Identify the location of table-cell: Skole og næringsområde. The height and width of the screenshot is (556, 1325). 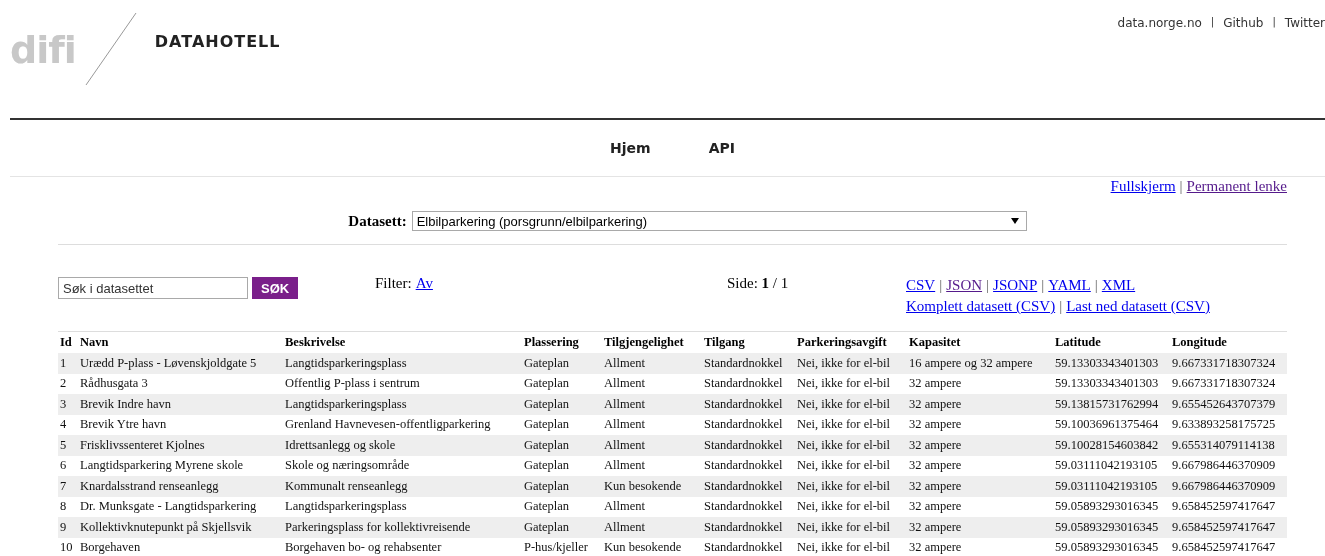
(402, 465).